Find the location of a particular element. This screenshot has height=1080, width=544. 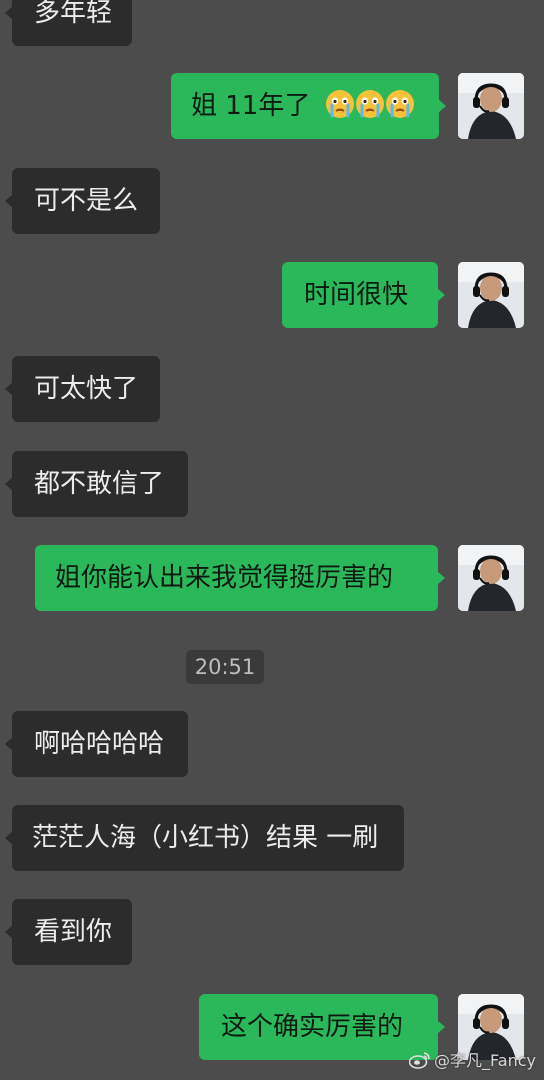

message-text: 茫茫人海（小红书）结果 一刷 is located at coordinates (205, 838).